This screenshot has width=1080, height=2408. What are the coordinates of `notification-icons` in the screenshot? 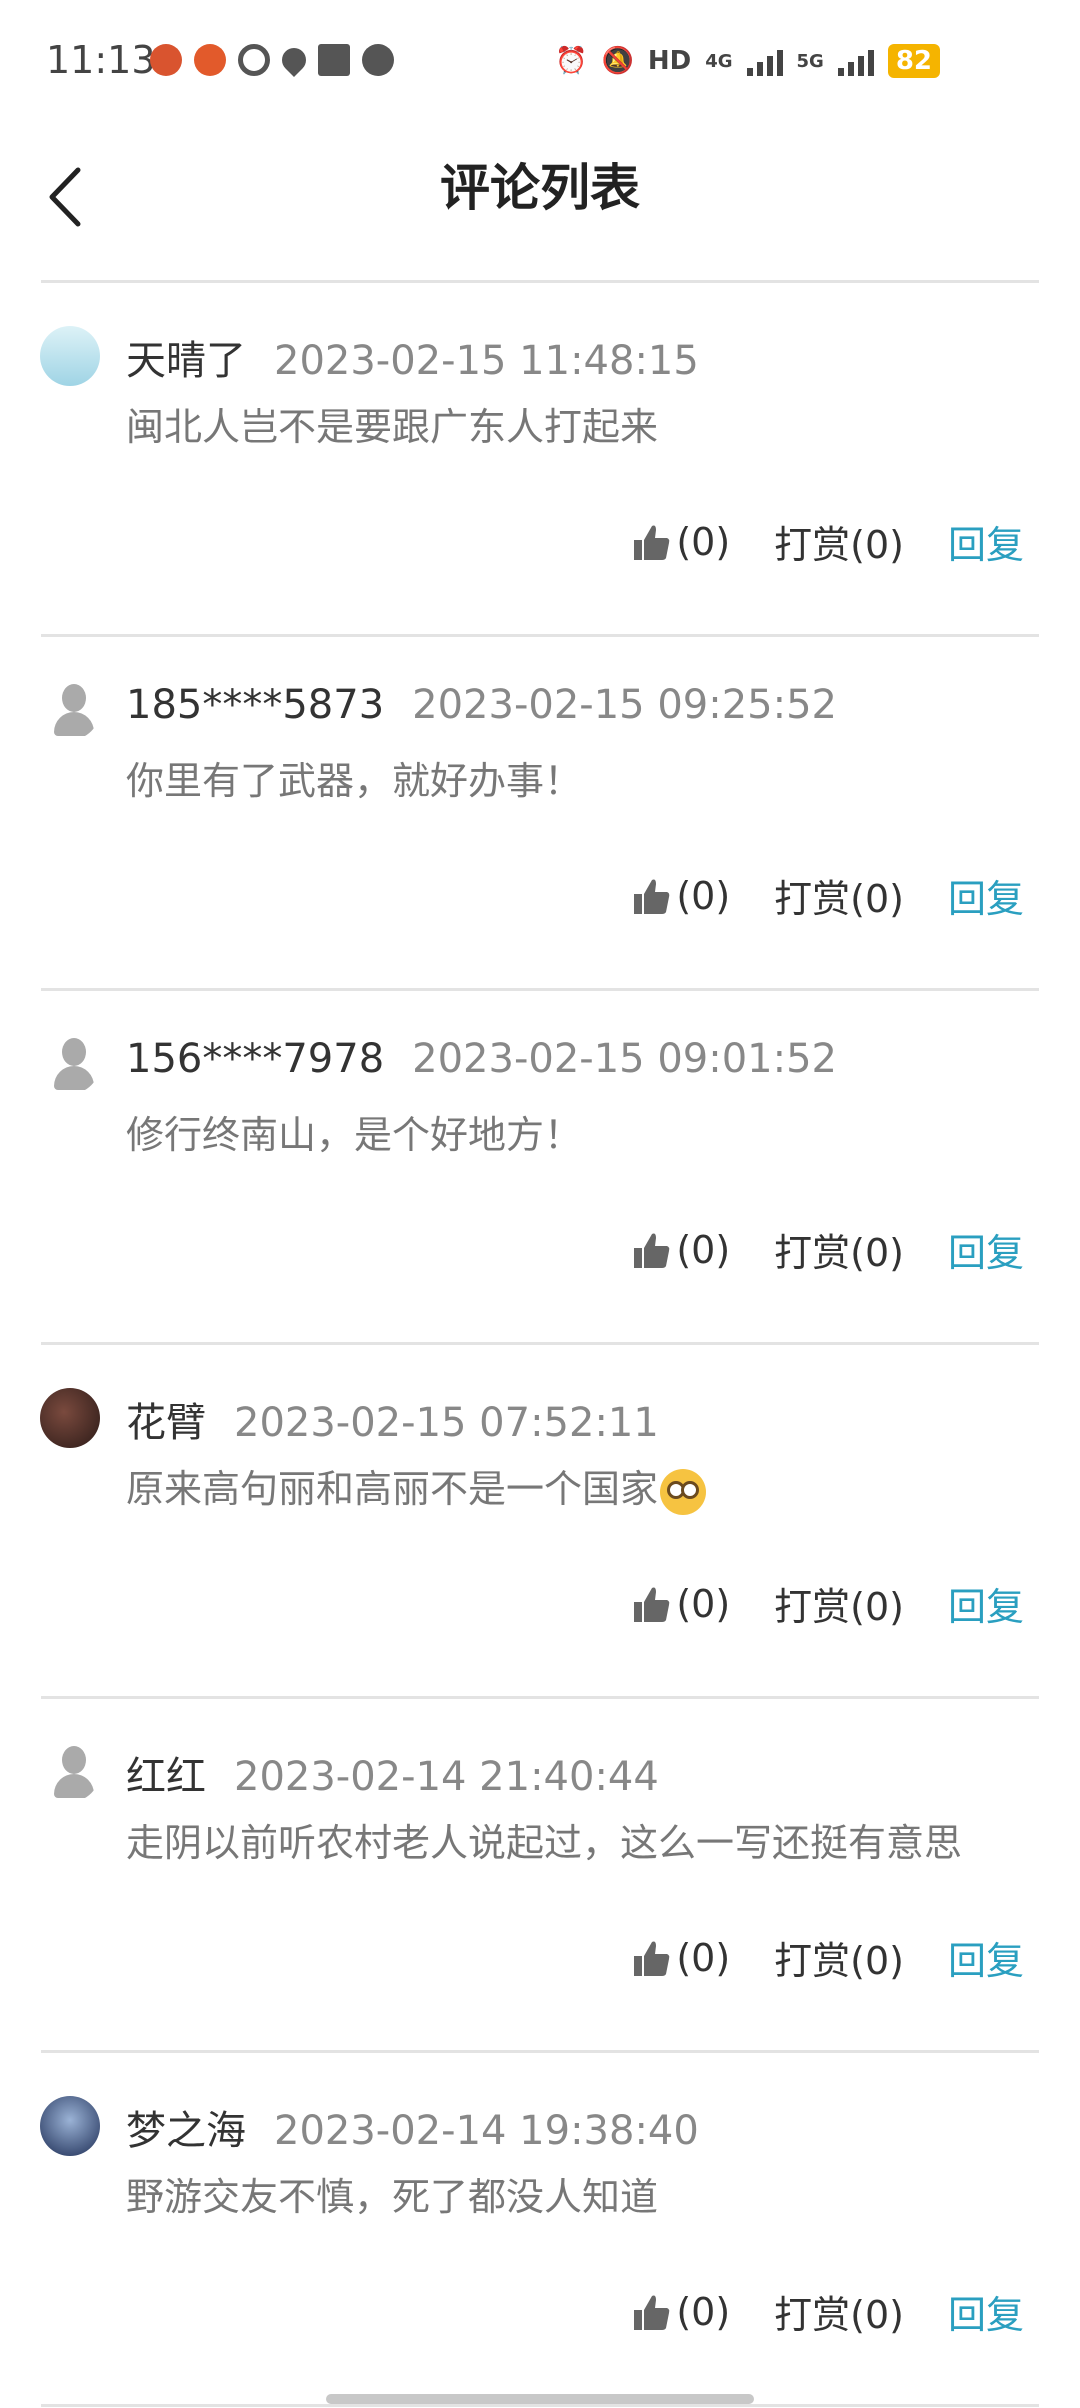 It's located at (272, 60).